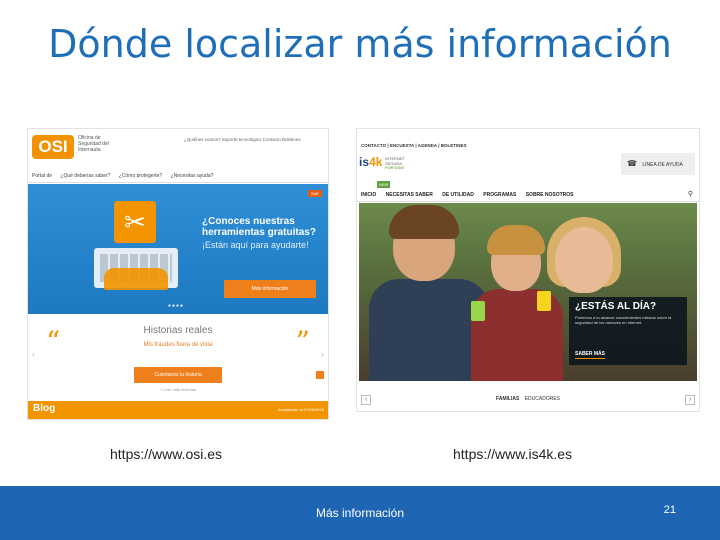  I want to click on is4k-audience-tabs: FAMILIAS EDUCADORES, so click(528, 399).